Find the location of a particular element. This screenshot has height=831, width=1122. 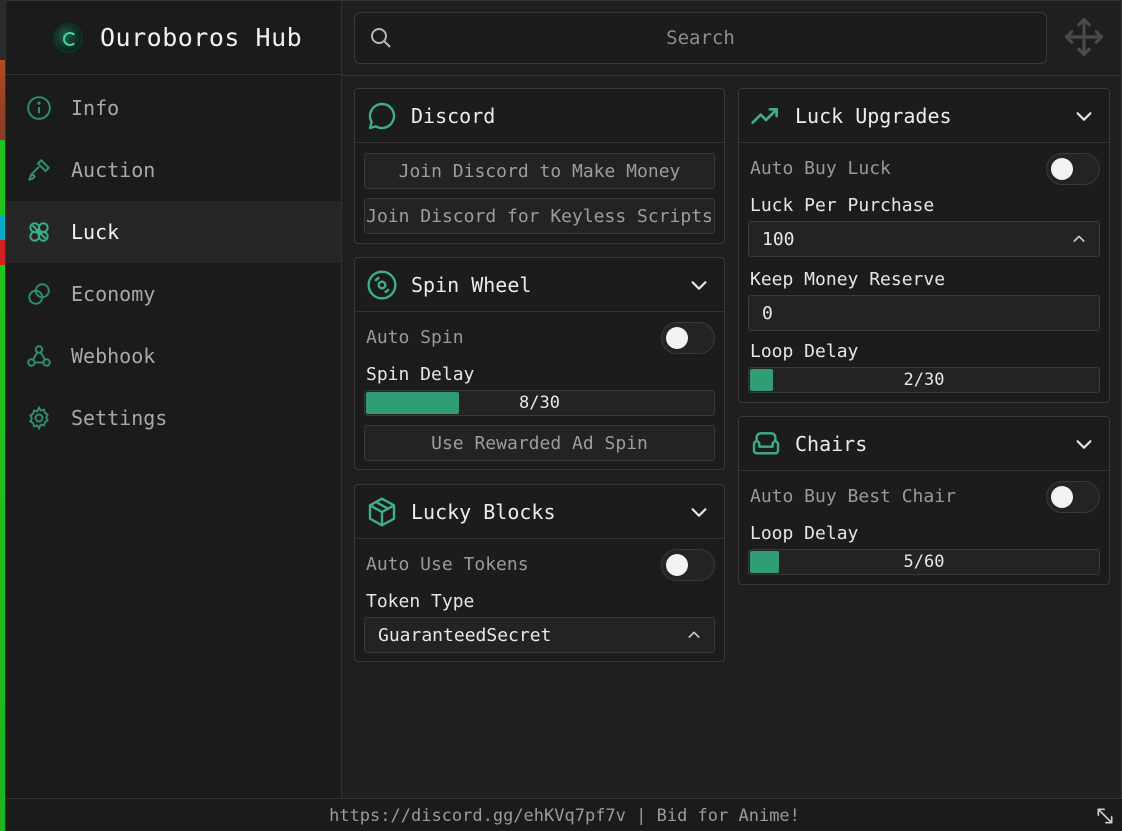

dropdown-value: 100 is located at coordinates (778, 239).